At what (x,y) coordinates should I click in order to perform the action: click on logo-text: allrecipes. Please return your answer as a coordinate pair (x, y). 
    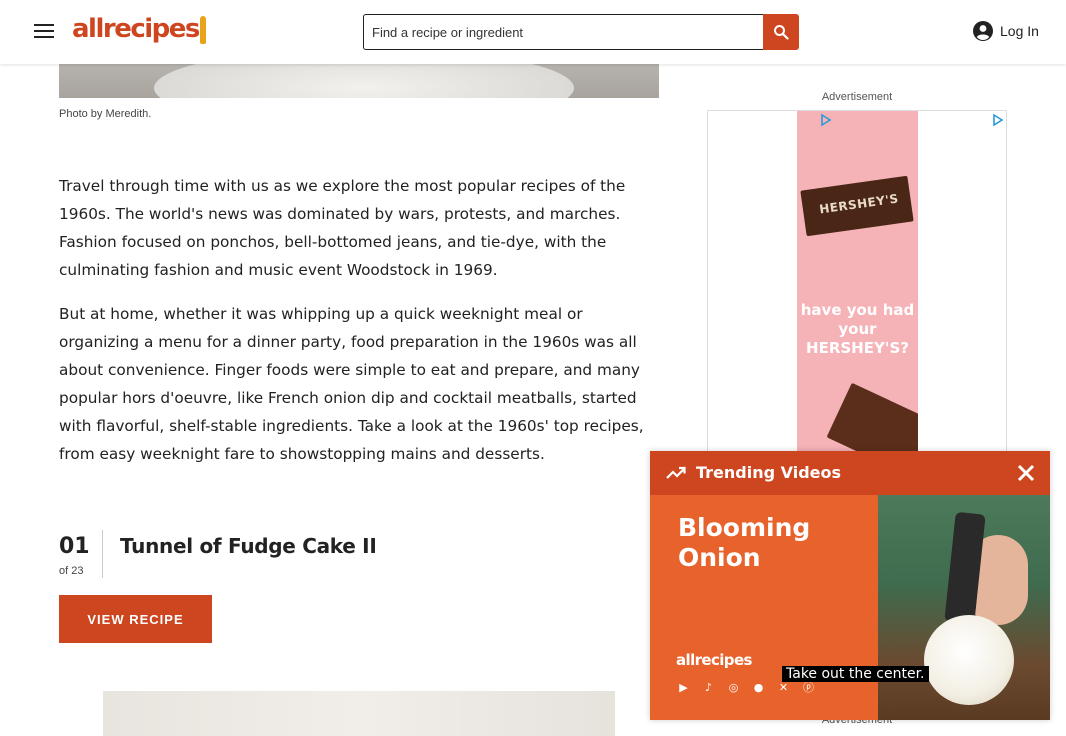
    Looking at the image, I should click on (136, 29).